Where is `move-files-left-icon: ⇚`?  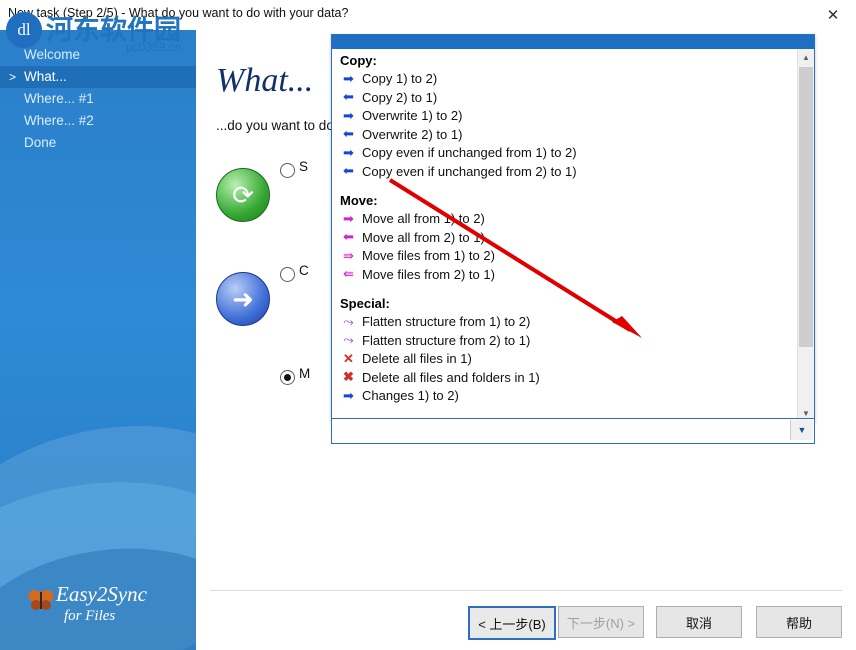 move-files-left-icon: ⇚ is located at coordinates (348, 274).